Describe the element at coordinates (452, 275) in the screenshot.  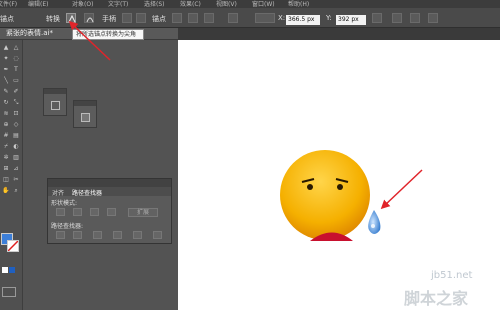
I see `watermark-site: jb51.net` at that location.